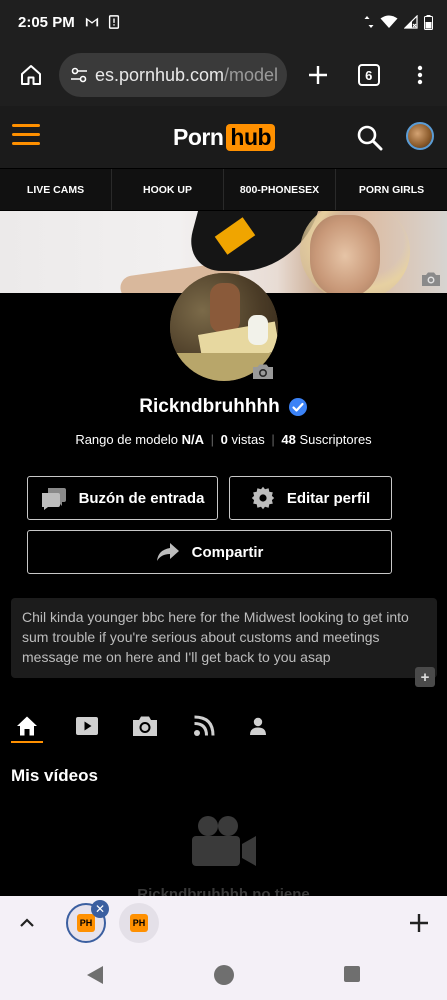 The width and height of the screenshot is (447, 1000). I want to click on rank-value: N/A, so click(192, 439).